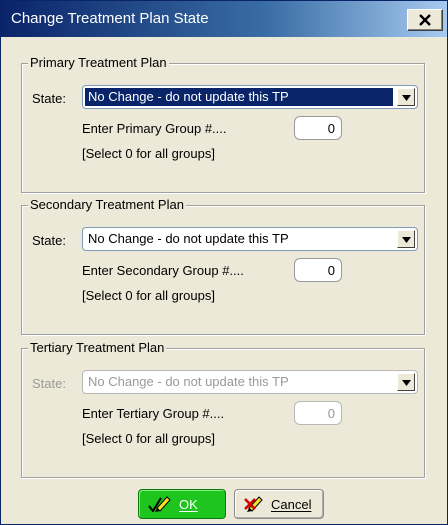 The image size is (448, 525). I want to click on close-icon, so click(425, 20).